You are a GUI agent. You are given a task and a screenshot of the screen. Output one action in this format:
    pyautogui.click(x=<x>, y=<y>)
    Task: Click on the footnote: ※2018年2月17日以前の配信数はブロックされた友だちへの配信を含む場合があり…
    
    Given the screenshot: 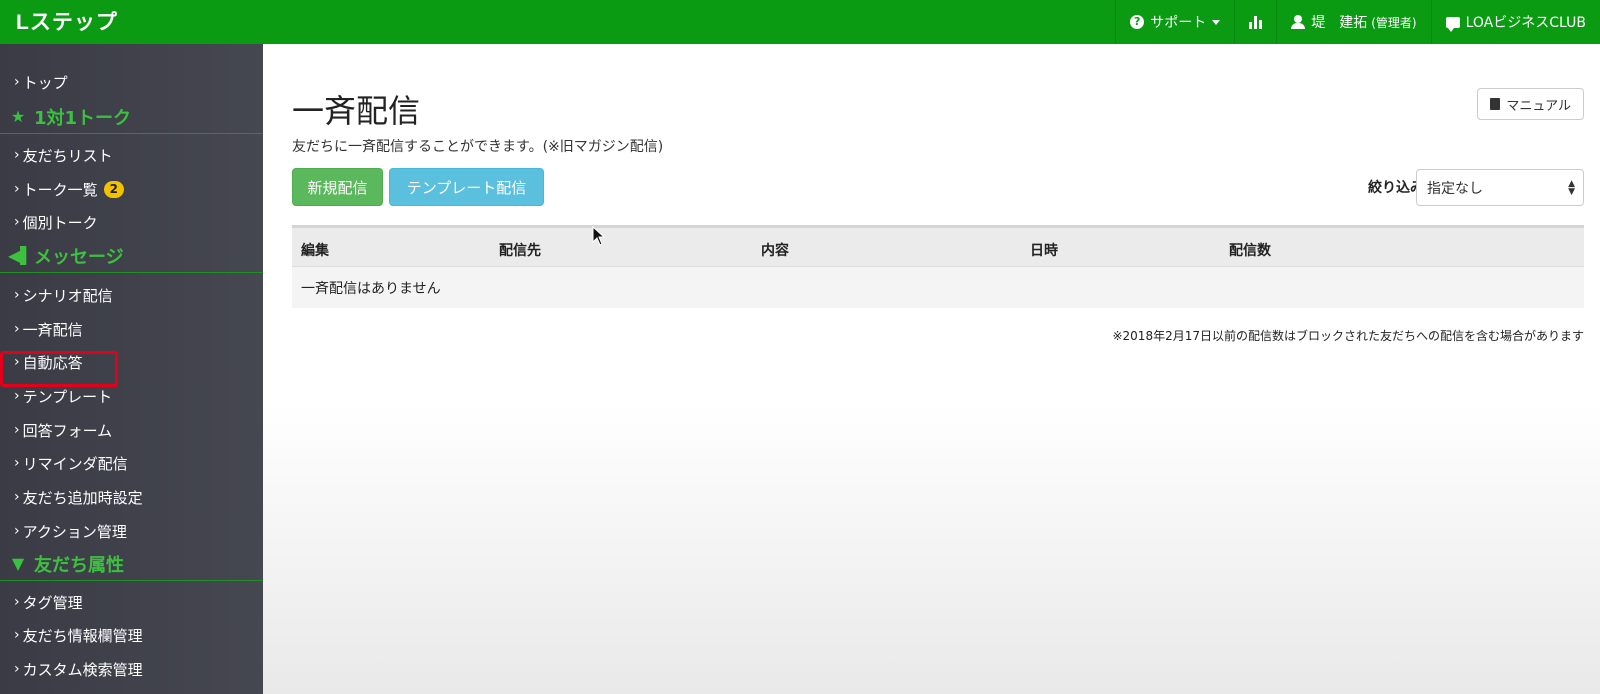 What is the action you would take?
    pyautogui.click(x=1348, y=336)
    